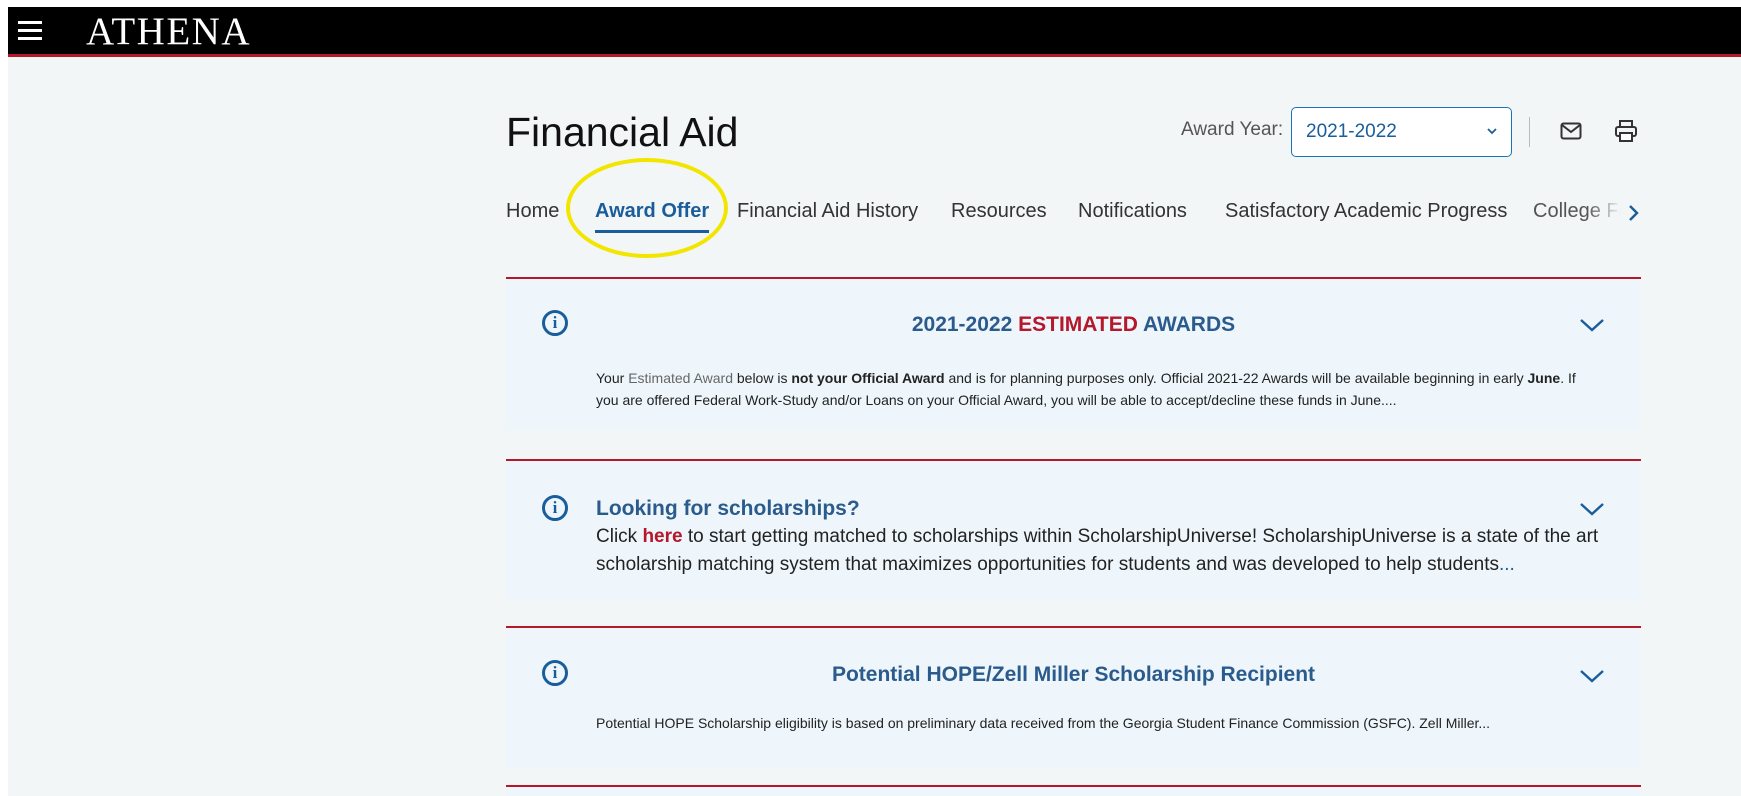  What do you see at coordinates (612, 378) in the screenshot?
I see `body-text: Your` at bounding box center [612, 378].